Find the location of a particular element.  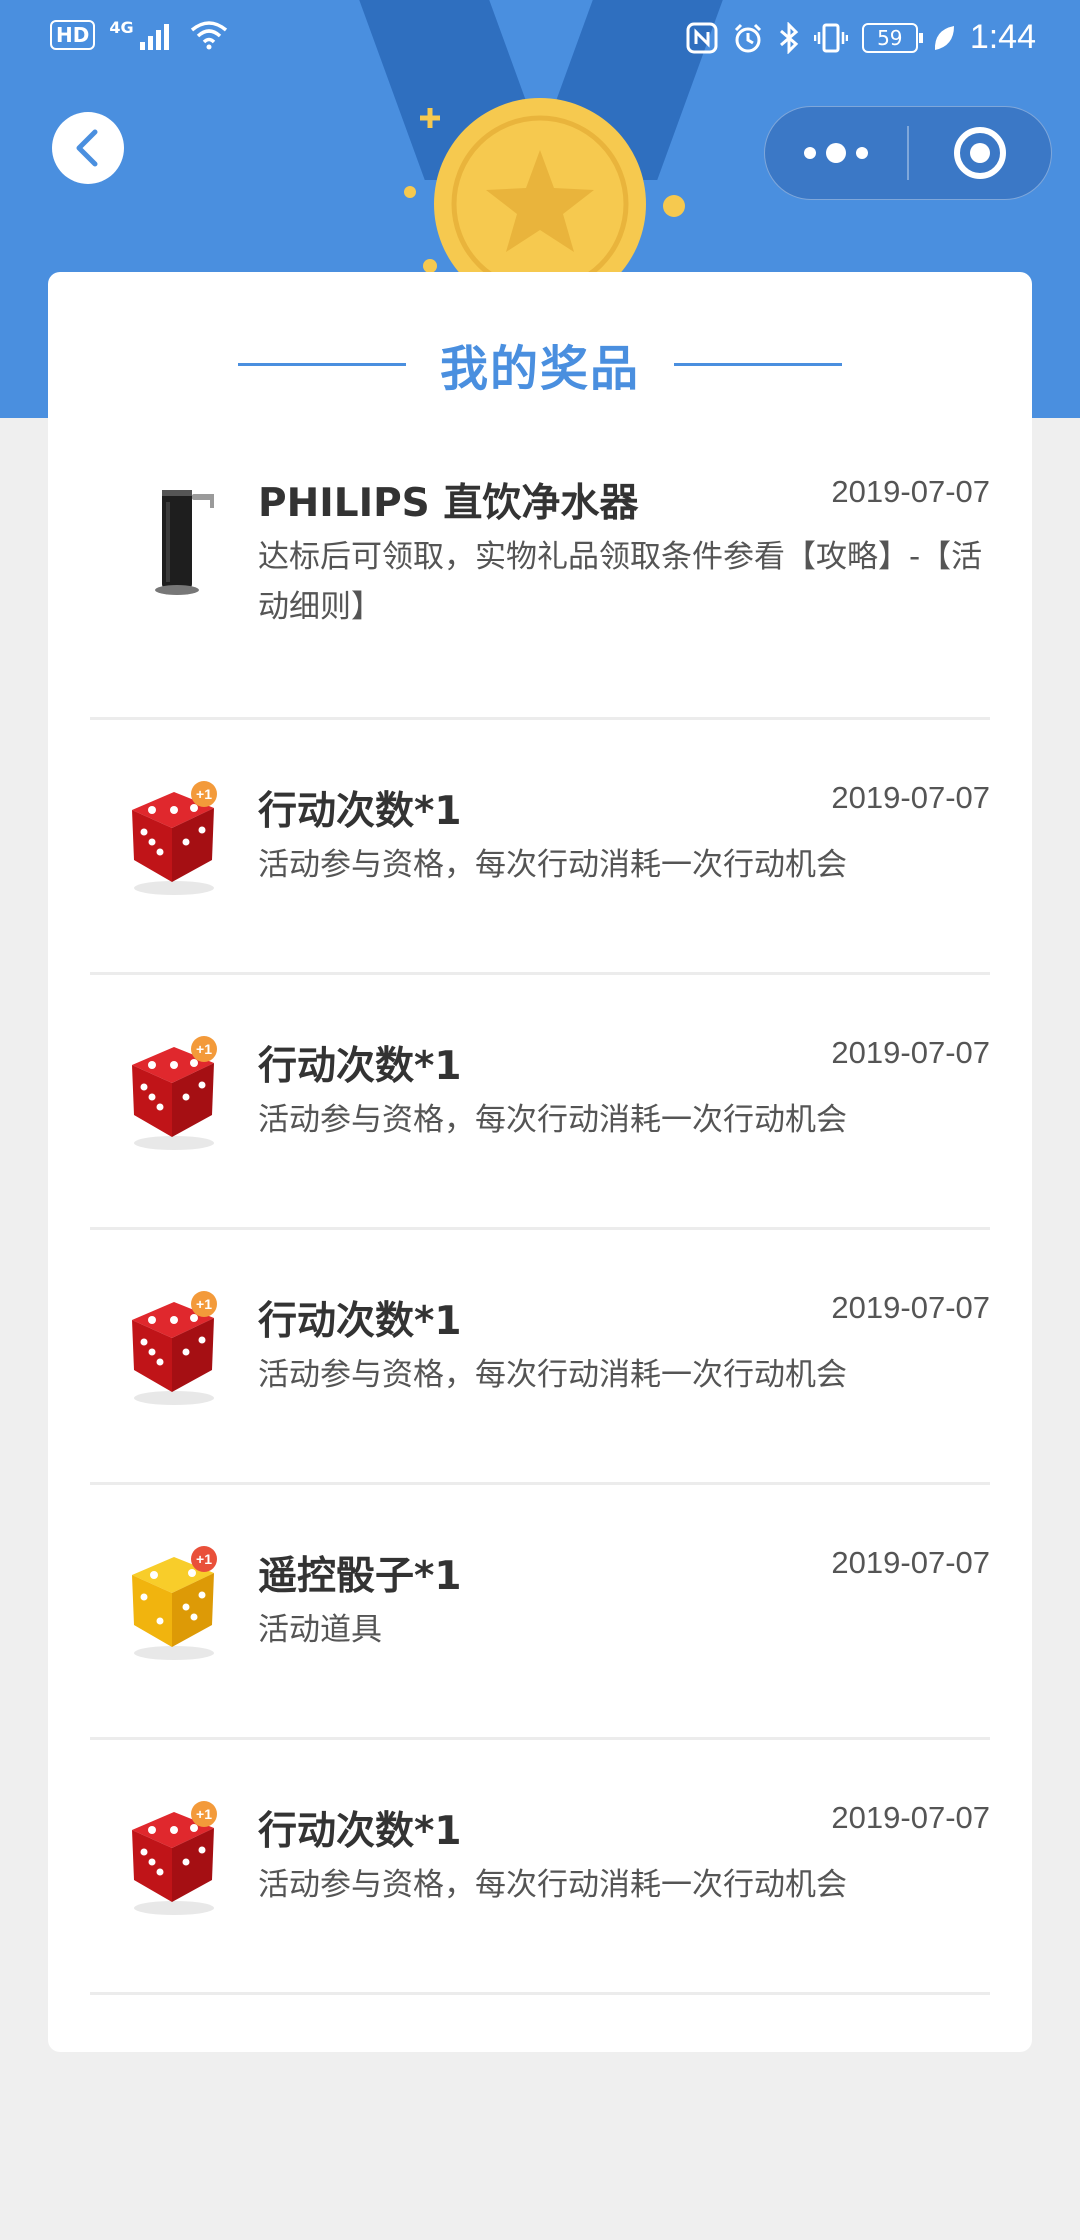

more-dots-icon-center is located at coordinates (836, 153).